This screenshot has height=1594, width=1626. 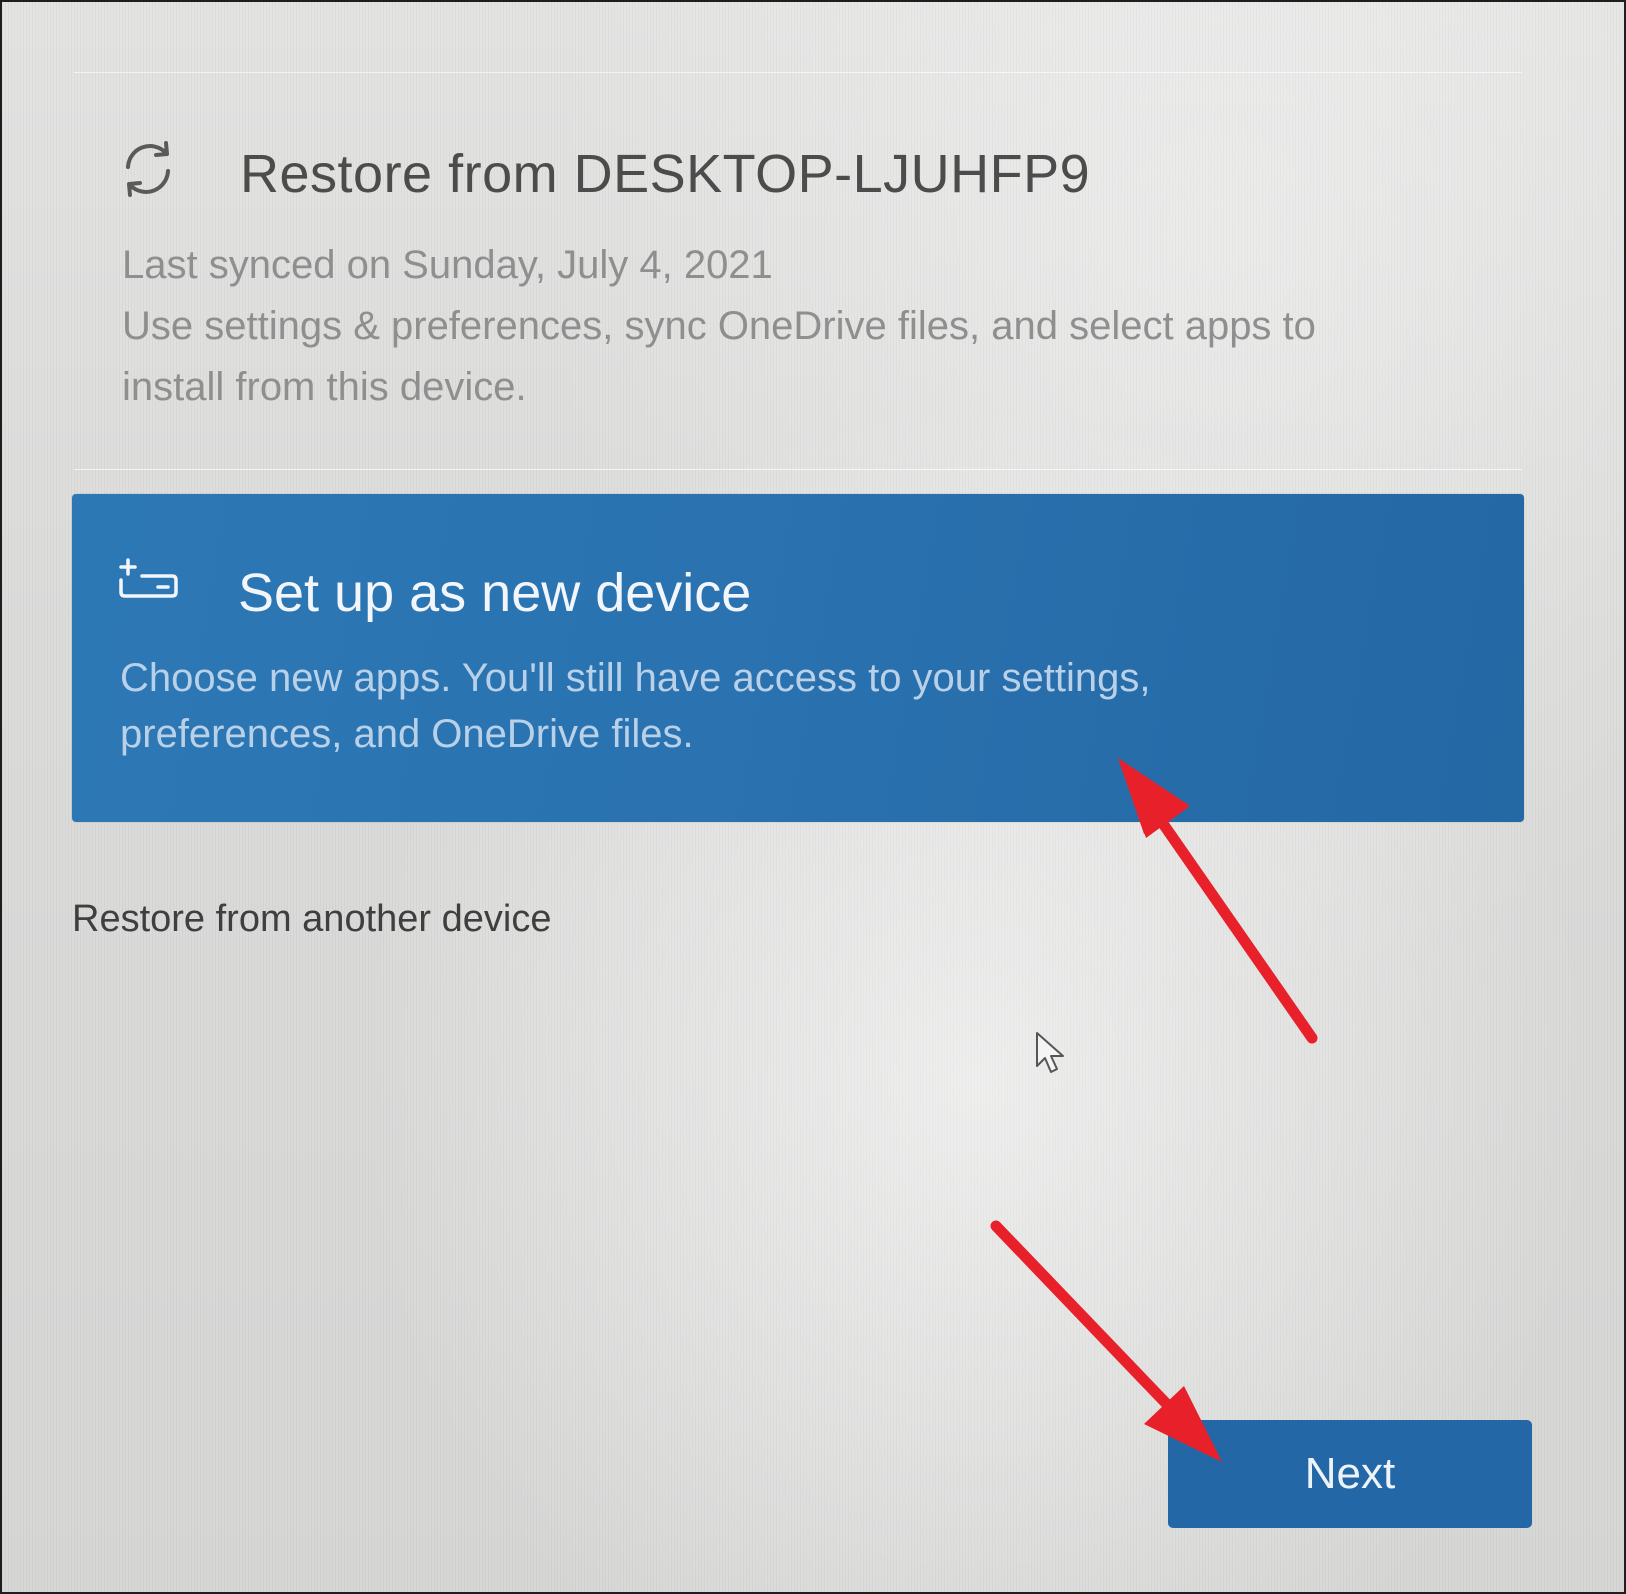 What do you see at coordinates (495, 593) in the screenshot?
I see `new-device-option-title: Set up as new device` at bounding box center [495, 593].